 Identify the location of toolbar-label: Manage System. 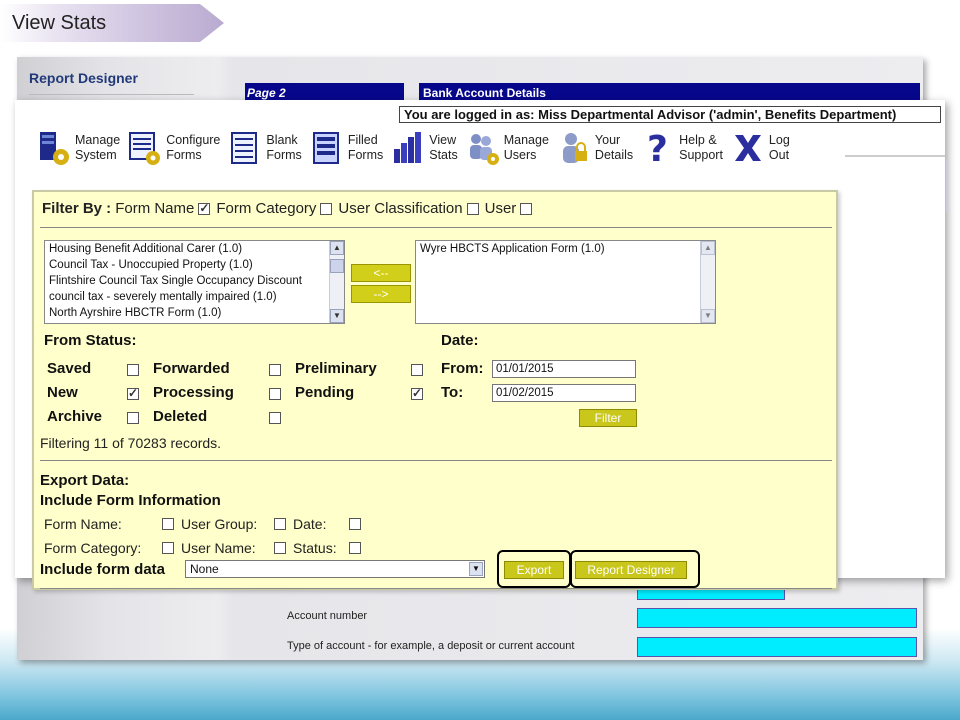
(98, 147).